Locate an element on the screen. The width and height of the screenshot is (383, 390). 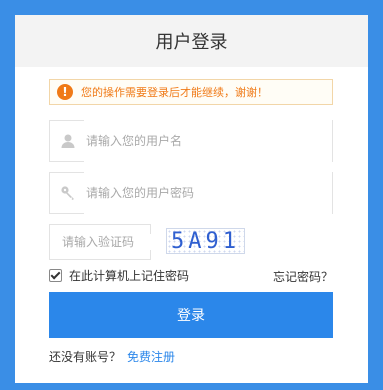
login-button: 登录 is located at coordinates (191, 315).